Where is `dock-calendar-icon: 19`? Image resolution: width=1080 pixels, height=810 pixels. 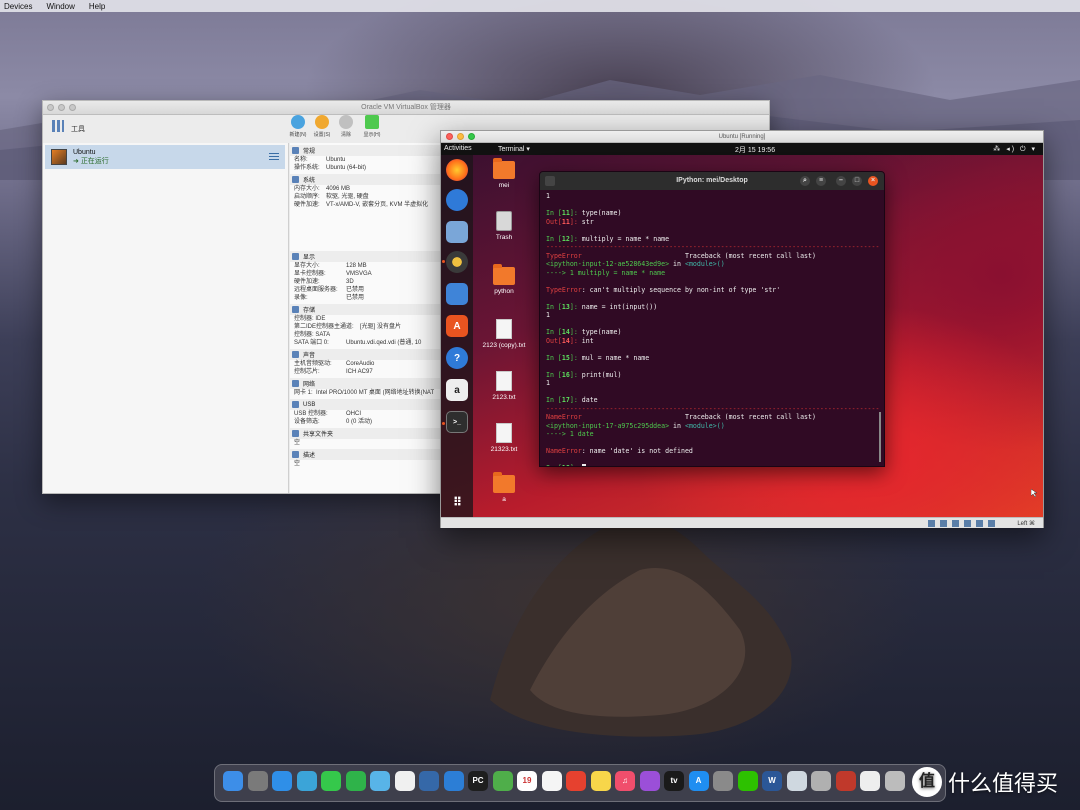
dock-calendar-icon: 19 is located at coordinates (527, 781).